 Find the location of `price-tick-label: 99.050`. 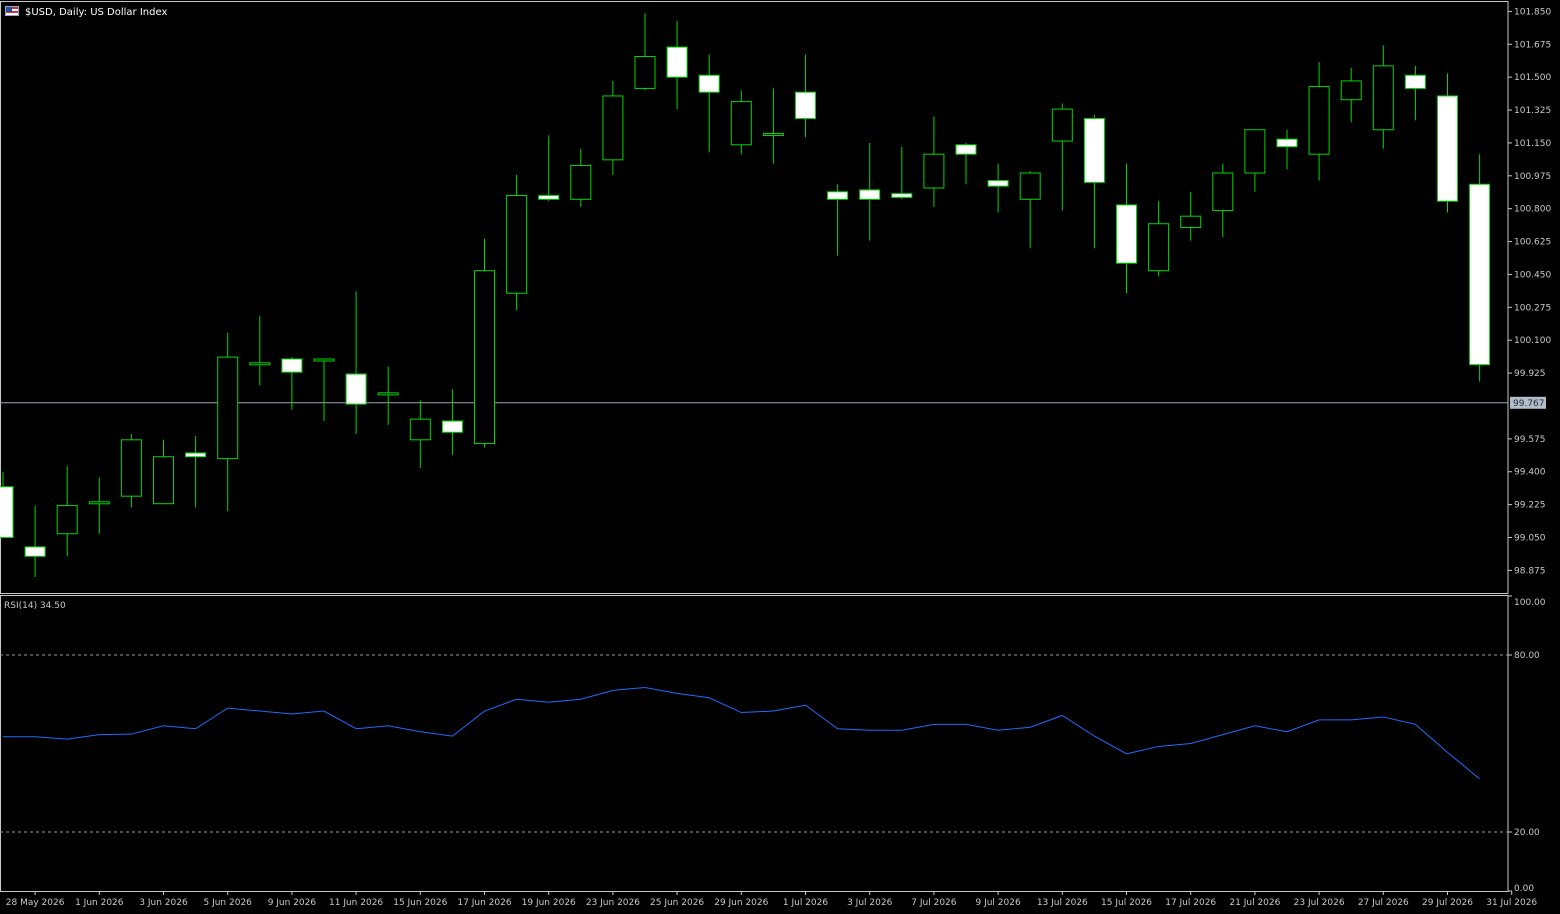

price-tick-label: 99.050 is located at coordinates (1530, 539).